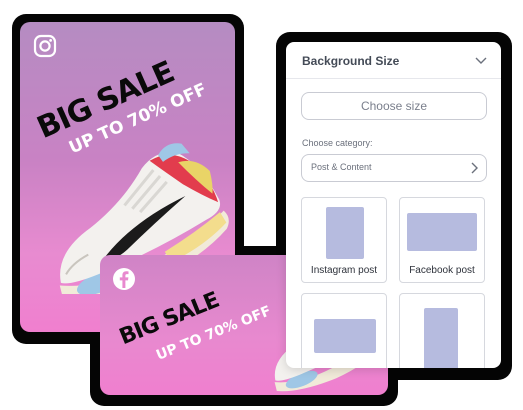 The image size is (523, 410). I want to click on size-option-instagram-post: Instagram post, so click(344, 240).